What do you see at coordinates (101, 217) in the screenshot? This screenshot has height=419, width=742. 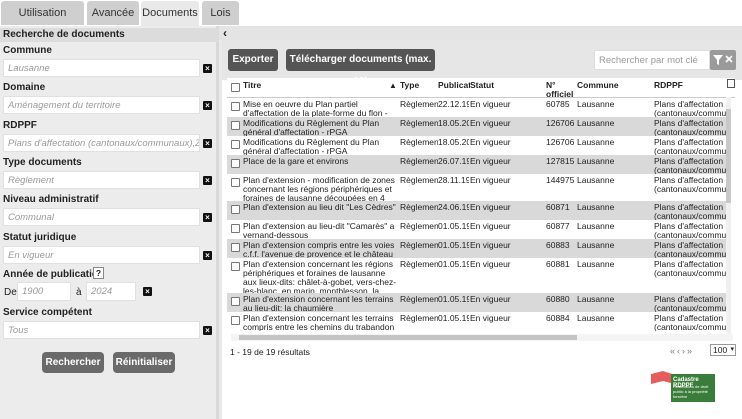 I see `niveau-field: Communal` at bounding box center [101, 217].